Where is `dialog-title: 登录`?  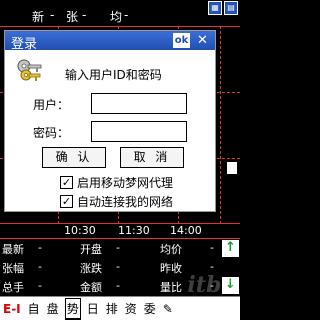 dialog-title: 登录 is located at coordinates (24, 44).